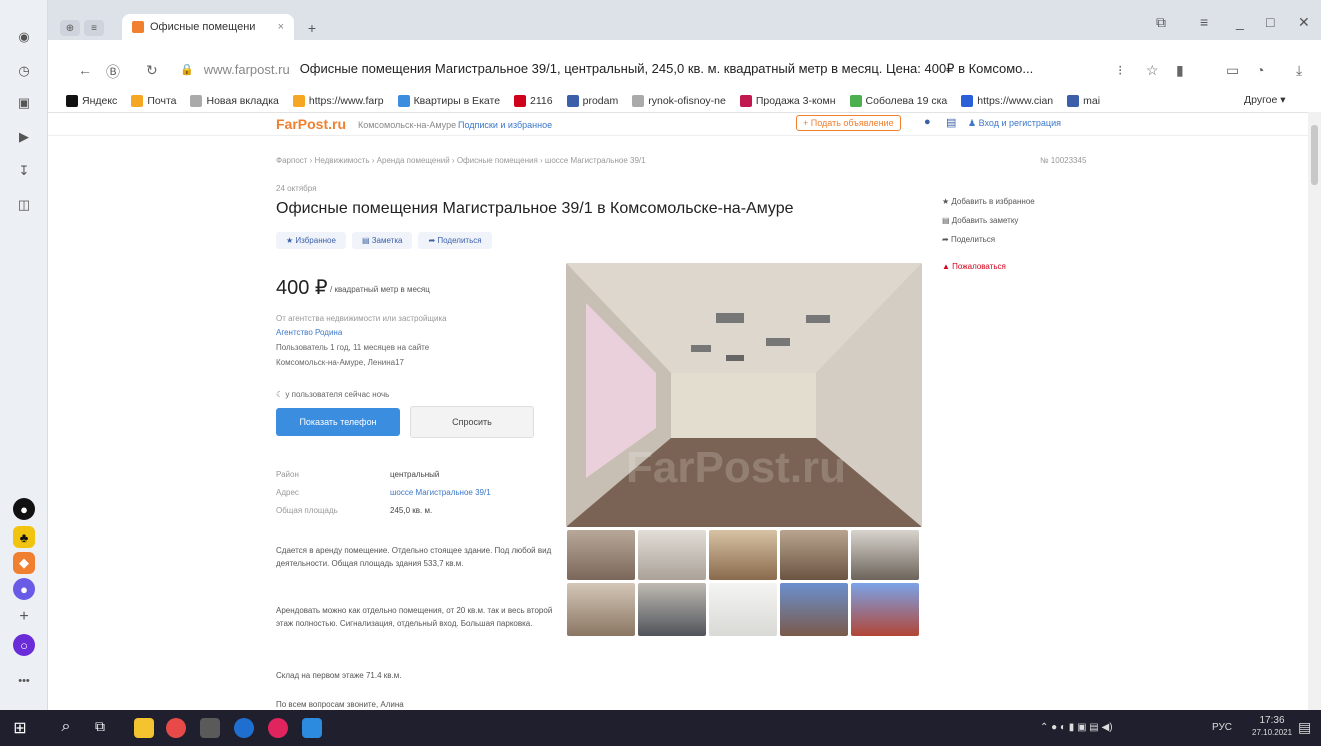 The image size is (1321, 746). I want to click on scrollbar-thumb, so click(1314, 155).